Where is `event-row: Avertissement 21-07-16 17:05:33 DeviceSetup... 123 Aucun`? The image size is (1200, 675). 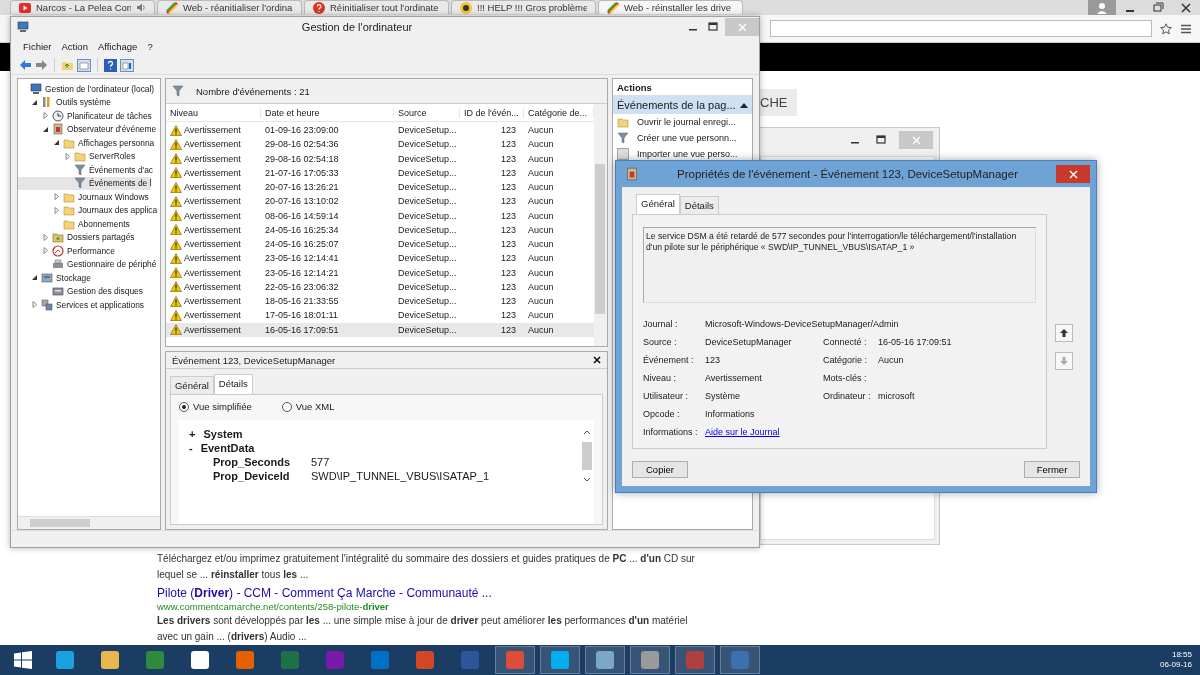
event-row: Avertissement 21-07-16 17:05:33 DeviceSetup... 123 Aucun is located at coordinates (380, 172).